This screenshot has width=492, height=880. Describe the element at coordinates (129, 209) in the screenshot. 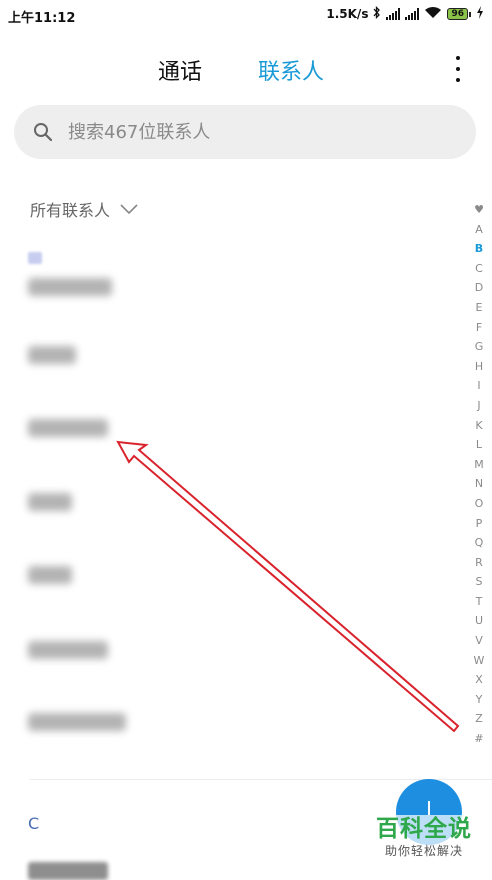

I see `chevron-down-icon` at that location.